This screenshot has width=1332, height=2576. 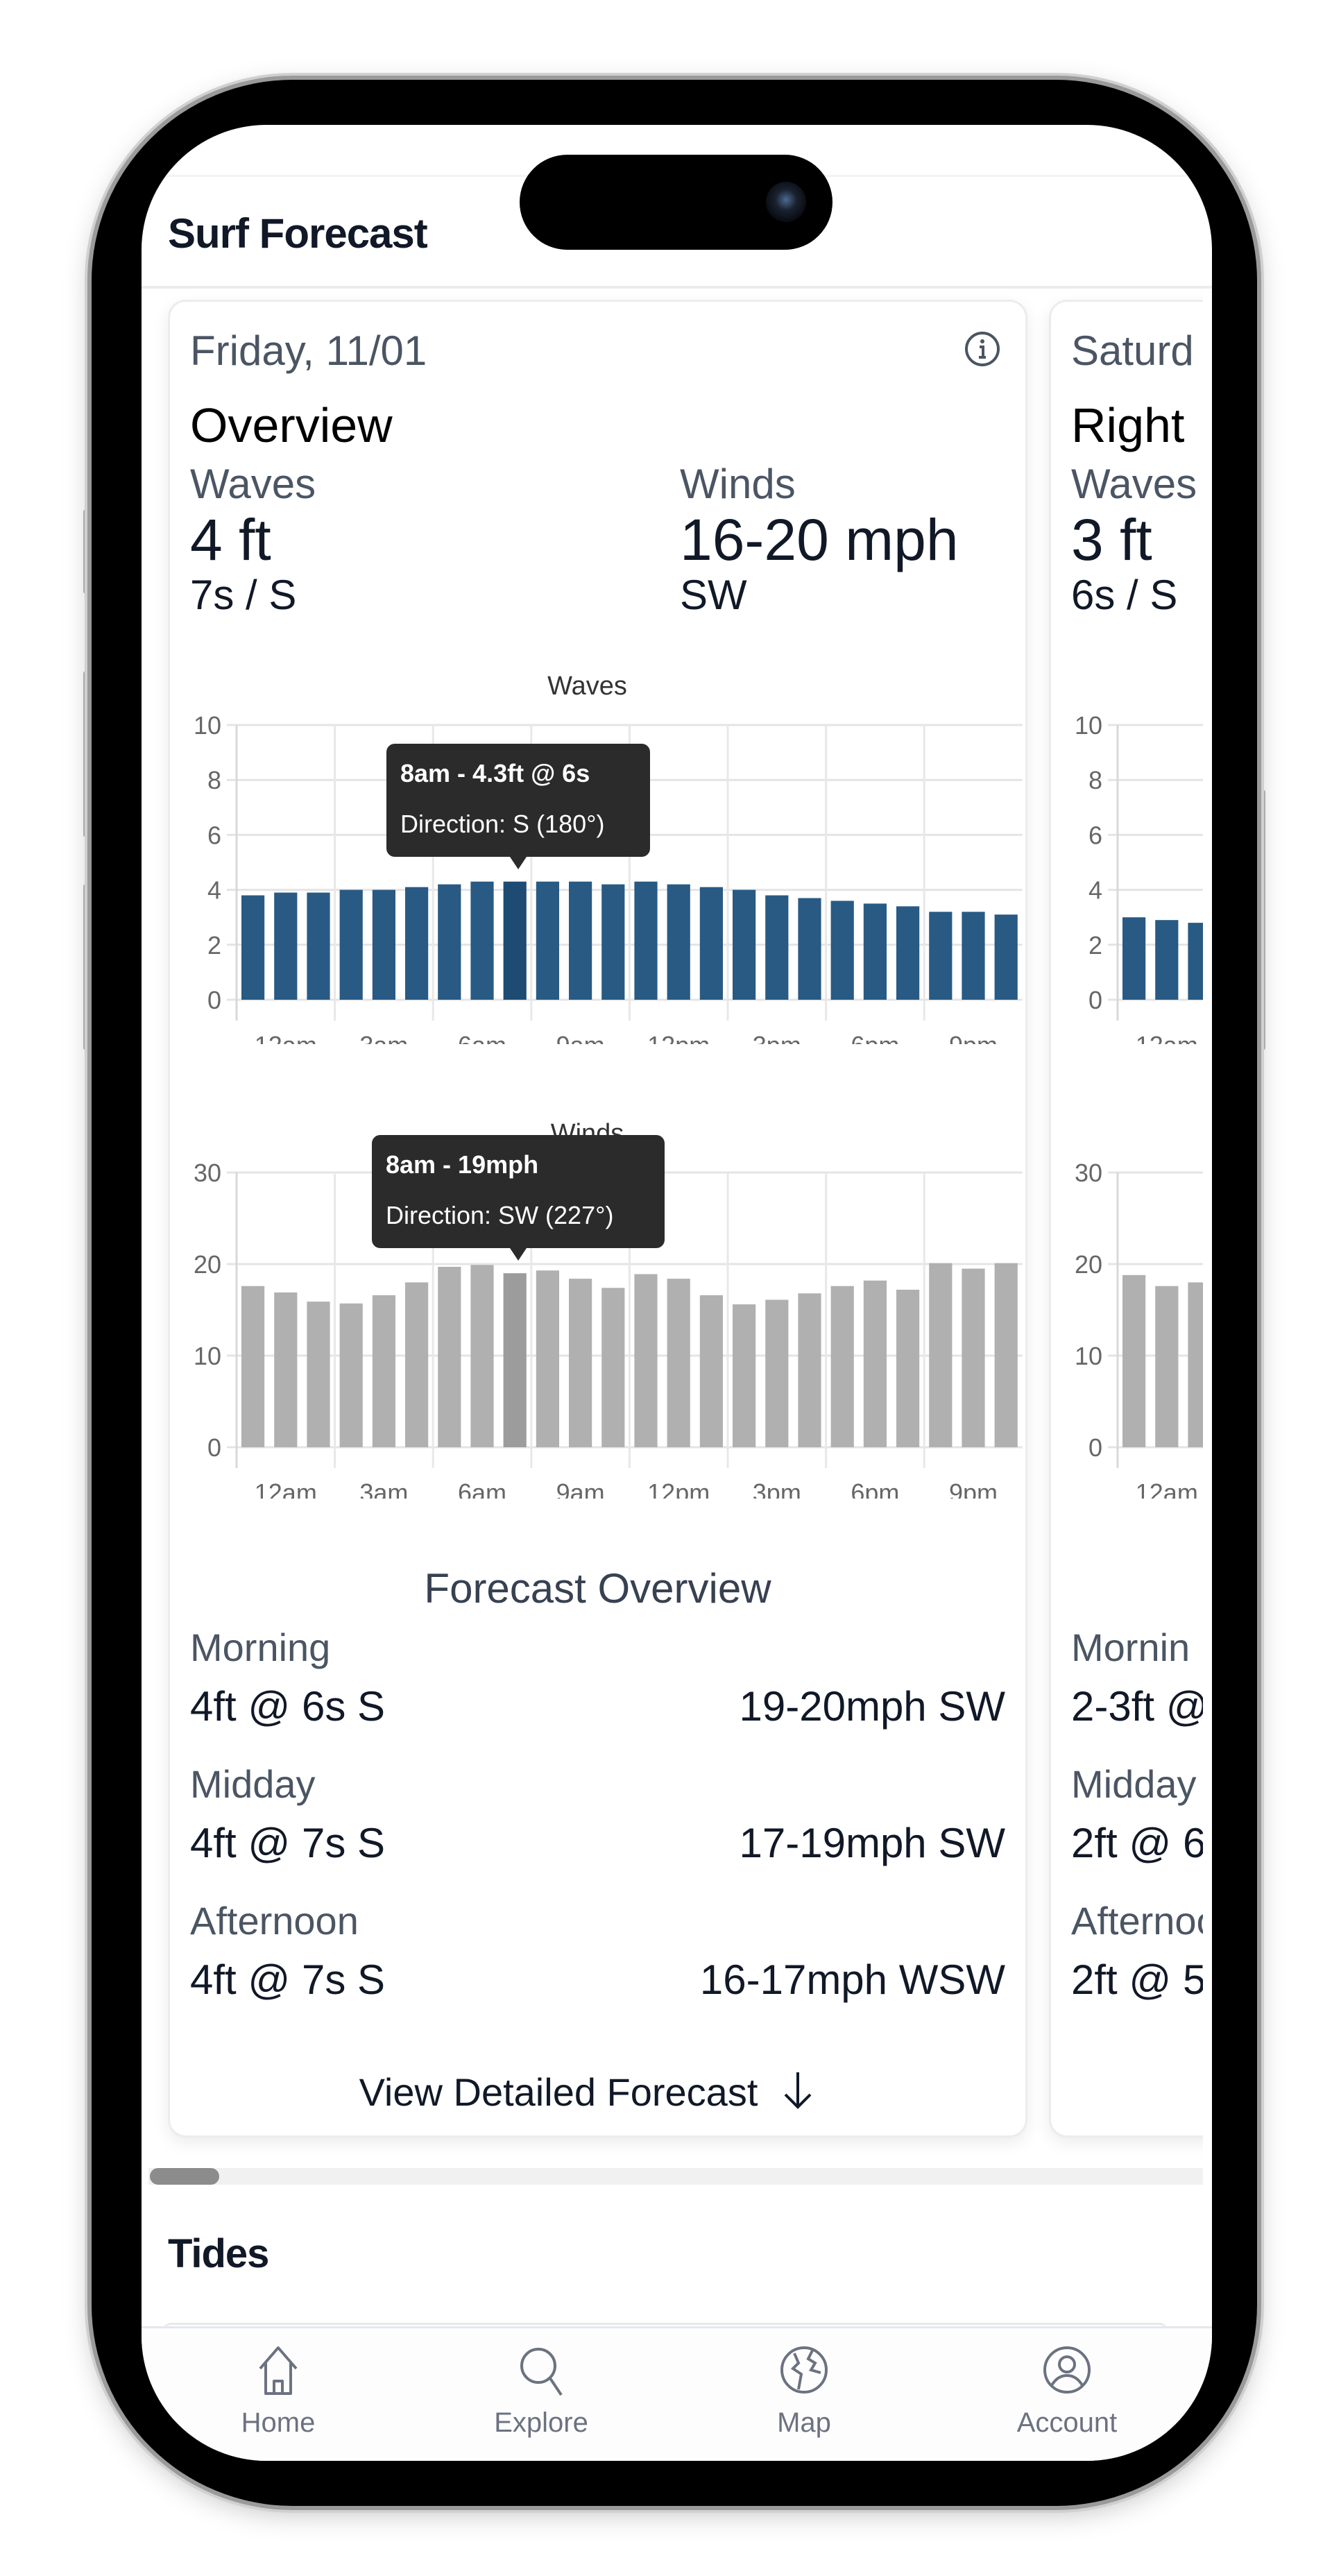 I want to click on y-tick-label: 8, so click(x=1095, y=780).